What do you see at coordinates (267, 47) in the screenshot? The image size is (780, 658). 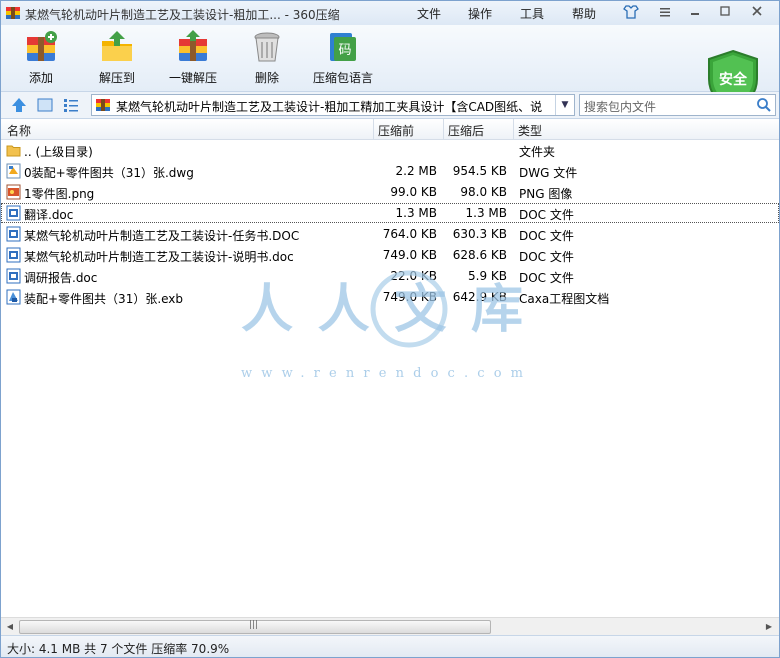 I see `trash-bin-icon` at bounding box center [267, 47].